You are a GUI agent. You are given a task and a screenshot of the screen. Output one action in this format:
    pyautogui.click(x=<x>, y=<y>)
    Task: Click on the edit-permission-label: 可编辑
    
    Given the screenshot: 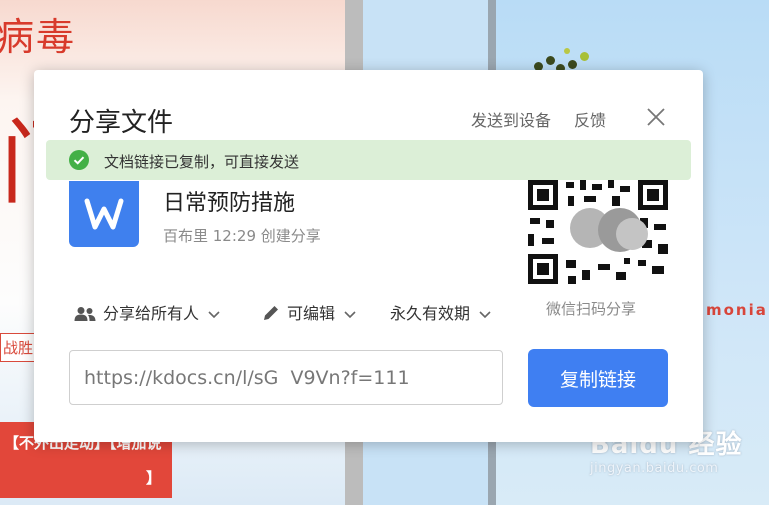 What is the action you would take?
    pyautogui.click(x=311, y=313)
    